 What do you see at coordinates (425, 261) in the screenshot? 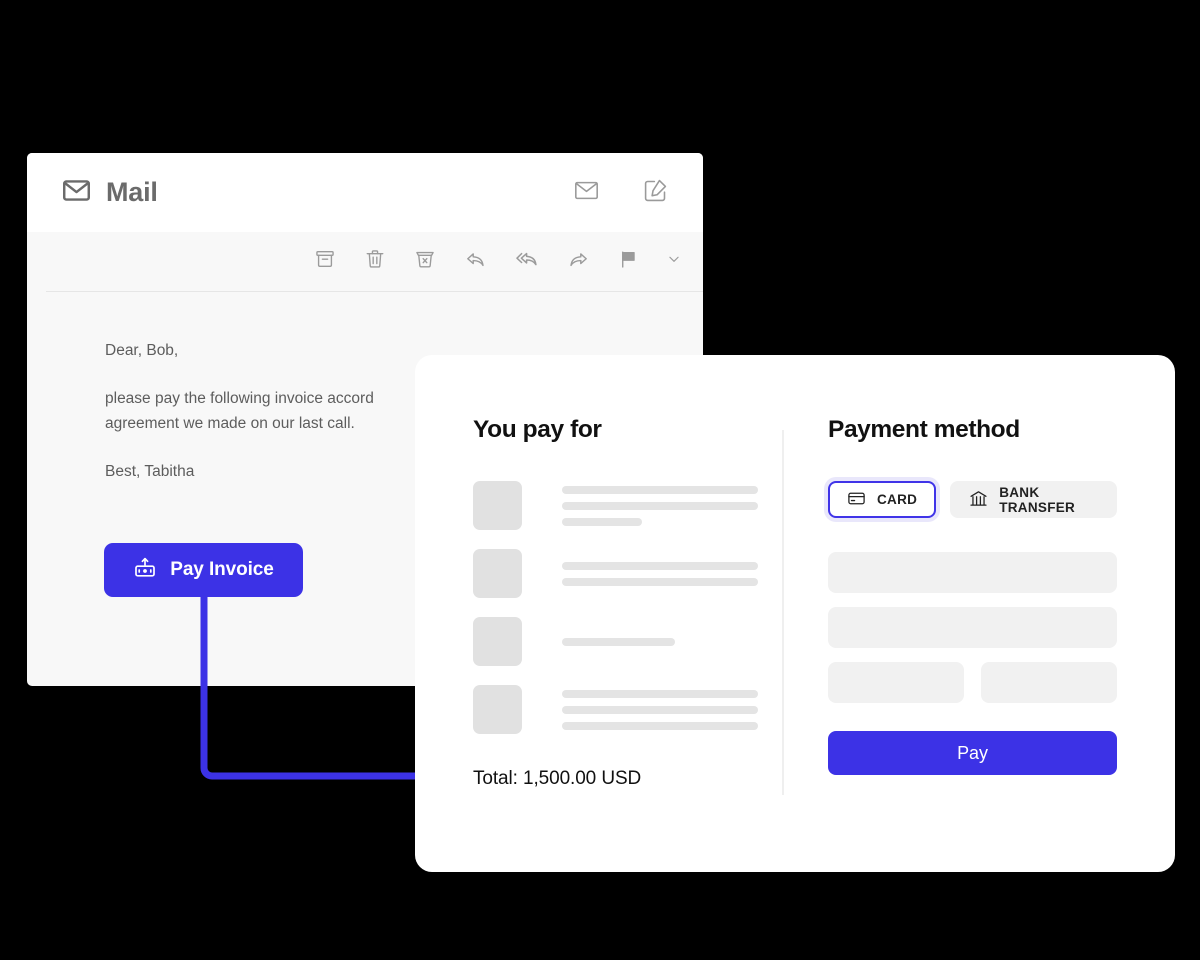
I see `junk-icon` at bounding box center [425, 261].